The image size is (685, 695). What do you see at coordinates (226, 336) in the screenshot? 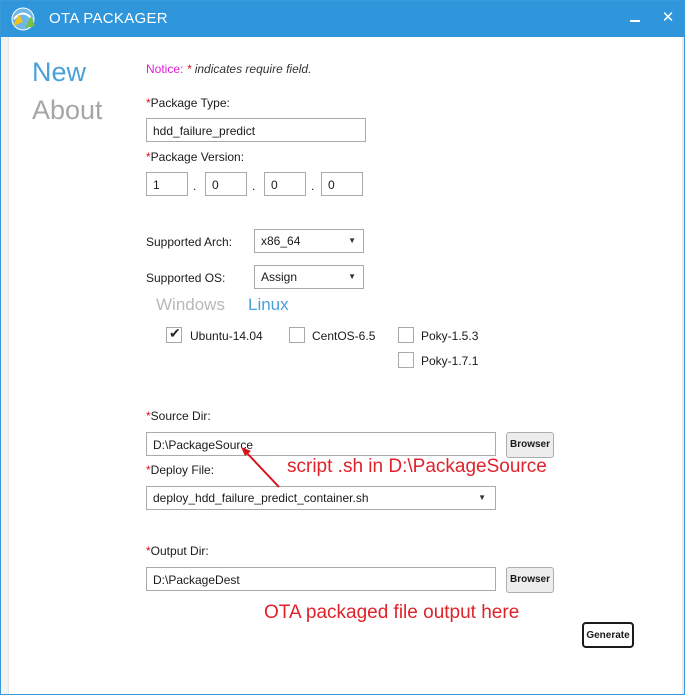
I see `ubuntu-label: Ubuntu-14.04` at bounding box center [226, 336].